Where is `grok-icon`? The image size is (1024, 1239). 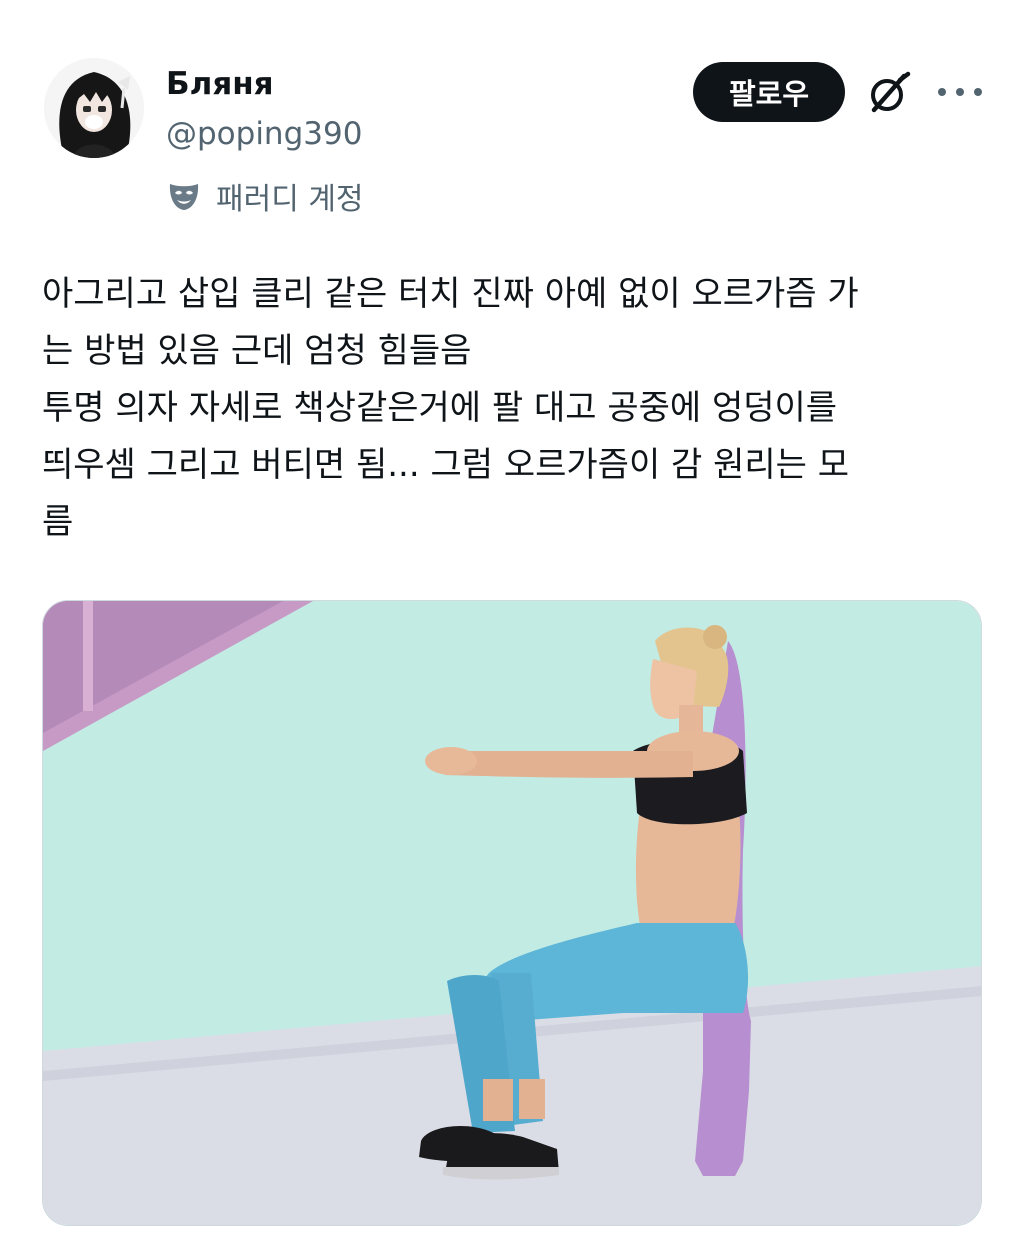
grok-icon is located at coordinates (889, 93).